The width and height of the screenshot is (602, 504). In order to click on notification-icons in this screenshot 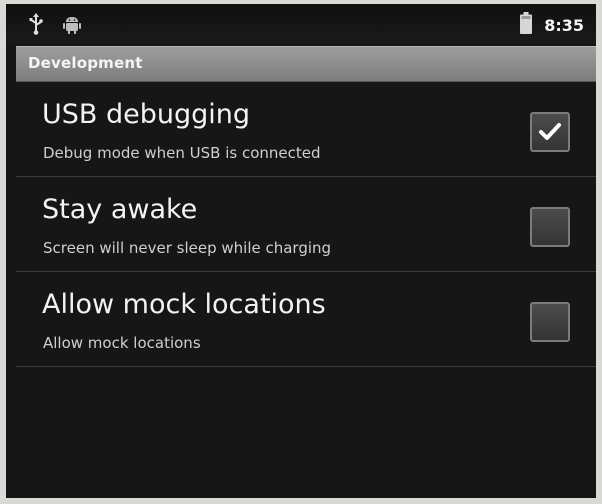, I will do `click(55, 26)`.